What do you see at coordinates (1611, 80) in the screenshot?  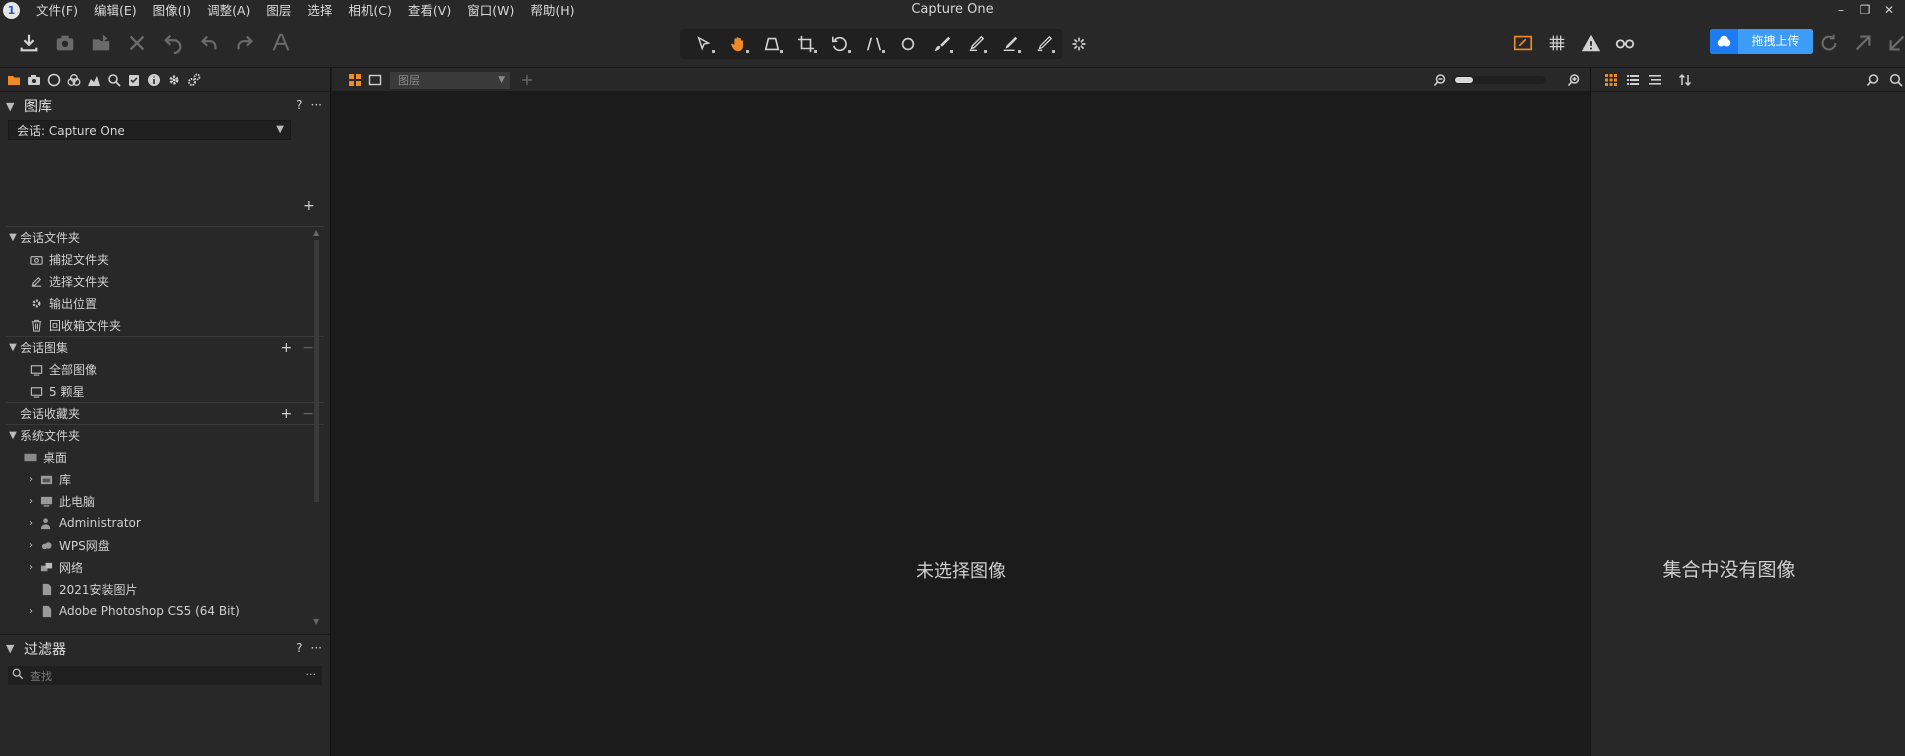 I see `grid-view-icon` at bounding box center [1611, 80].